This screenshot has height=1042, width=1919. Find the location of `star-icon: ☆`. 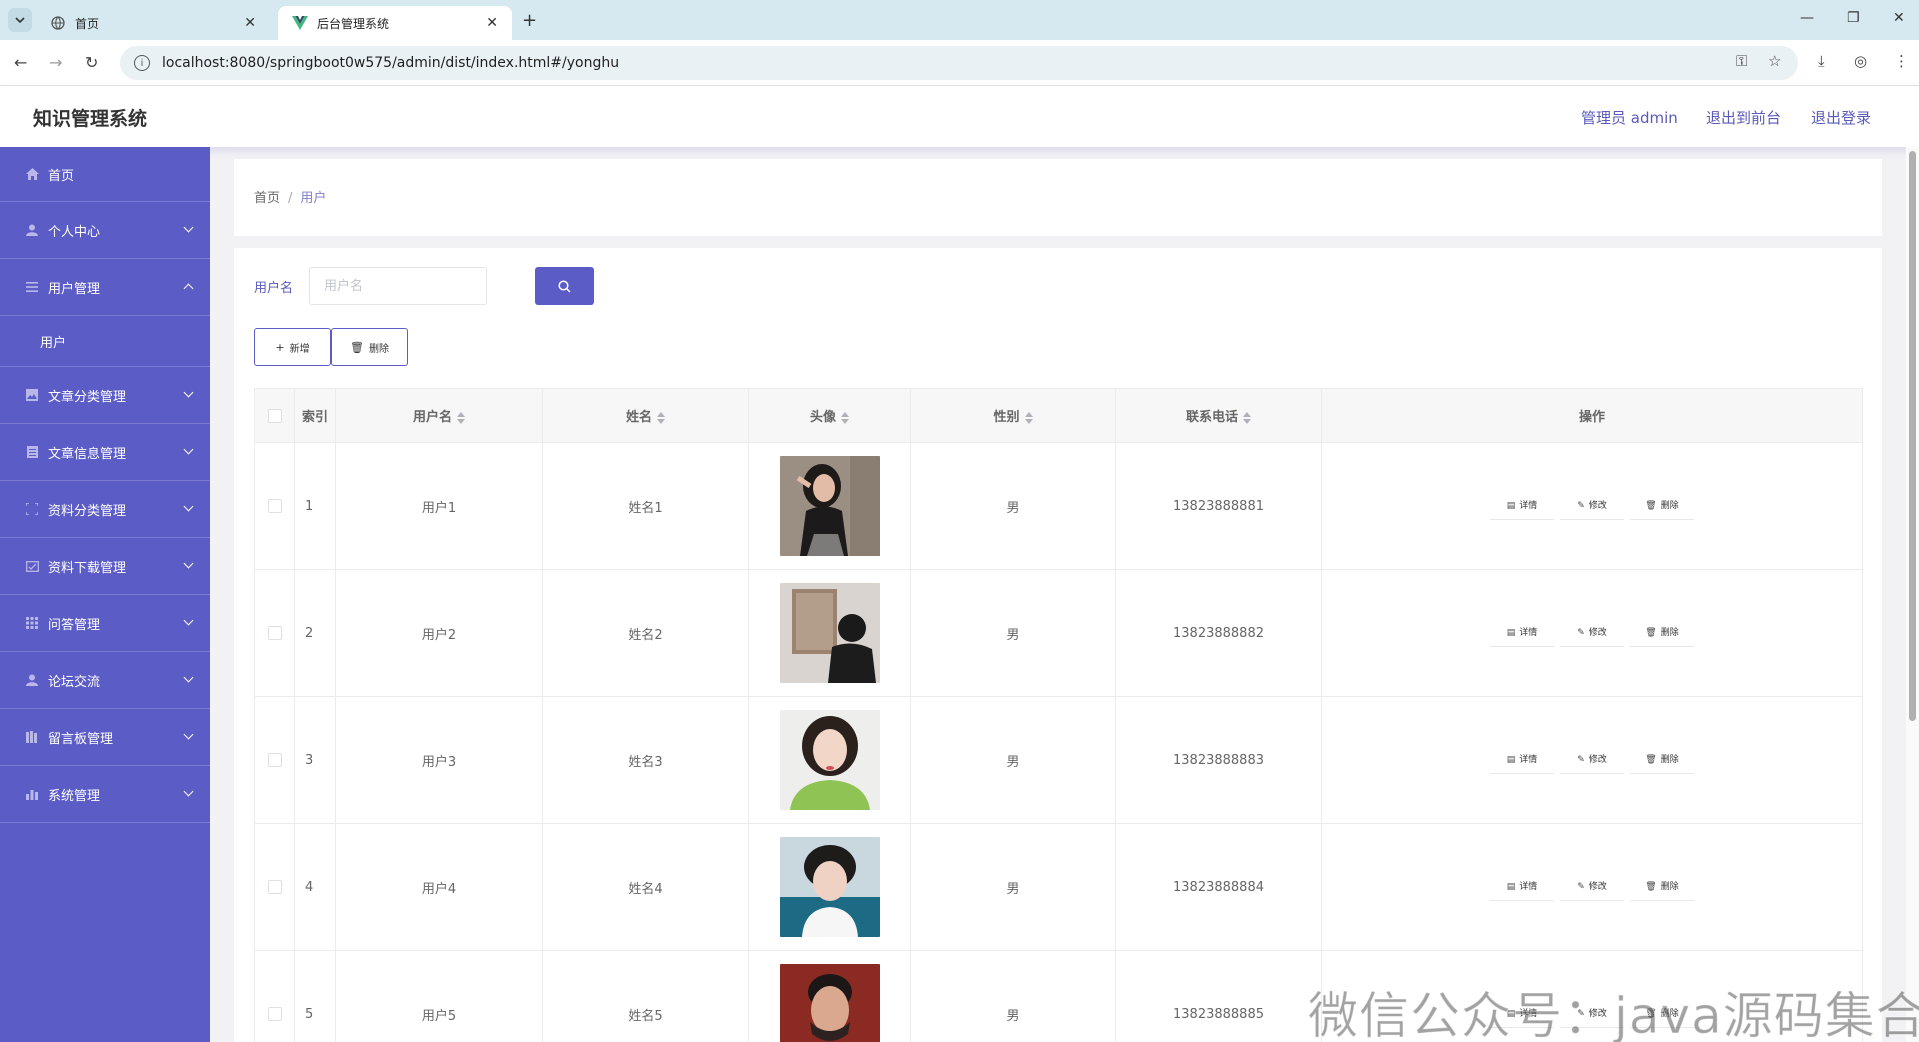

star-icon: ☆ is located at coordinates (1774, 61).